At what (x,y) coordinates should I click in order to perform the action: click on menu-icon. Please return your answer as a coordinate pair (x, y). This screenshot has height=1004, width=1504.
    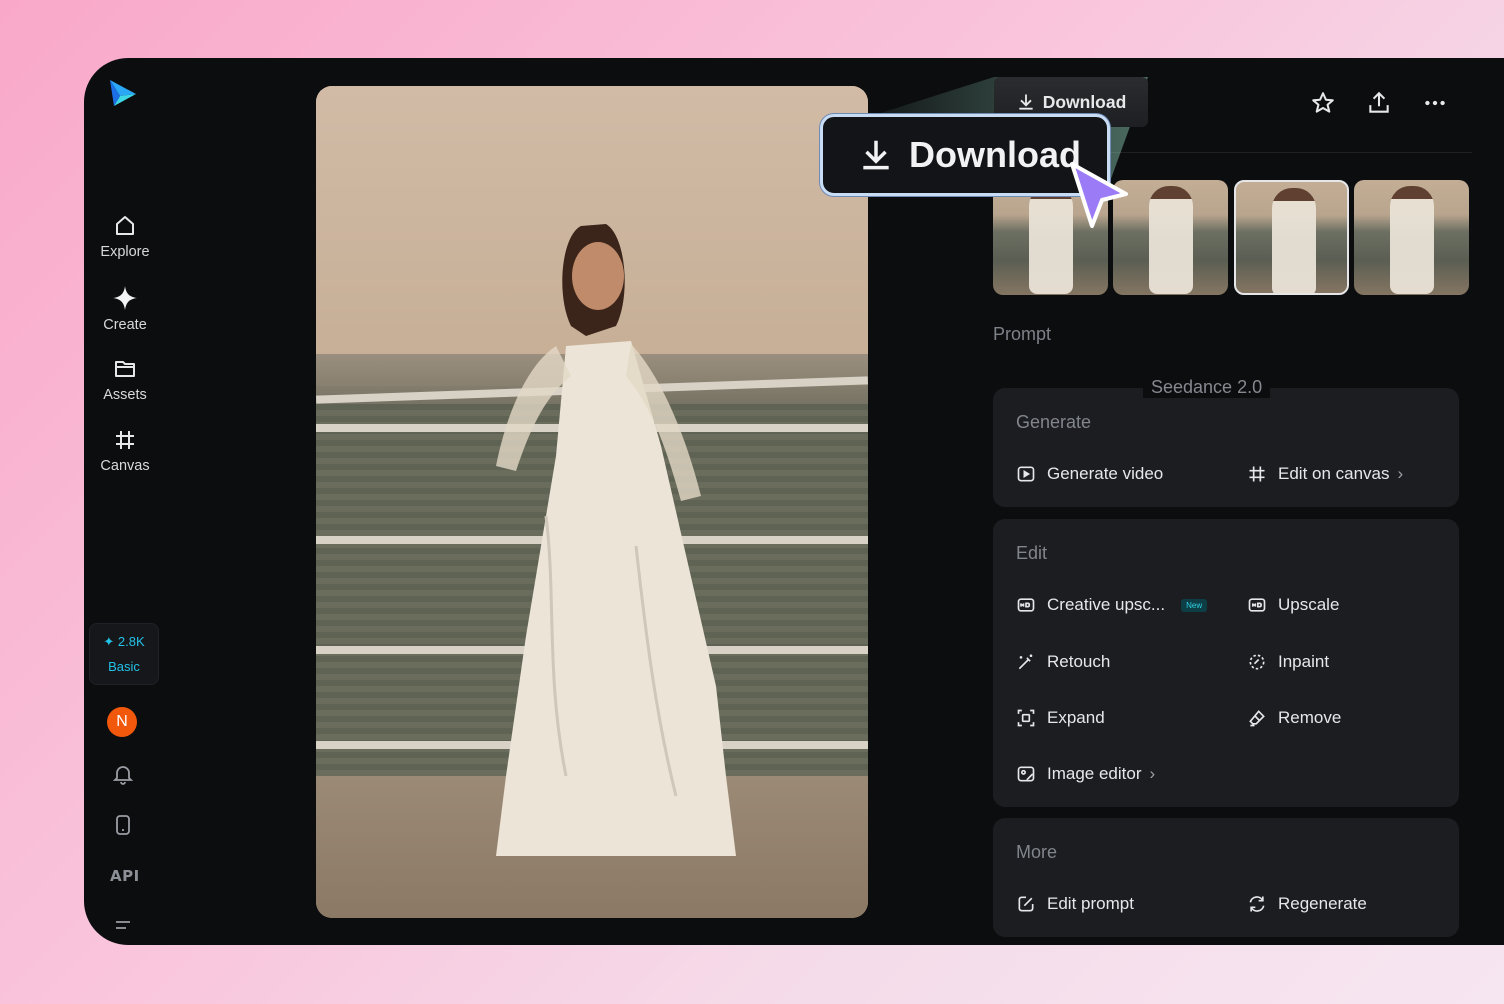
    Looking at the image, I should click on (123, 928).